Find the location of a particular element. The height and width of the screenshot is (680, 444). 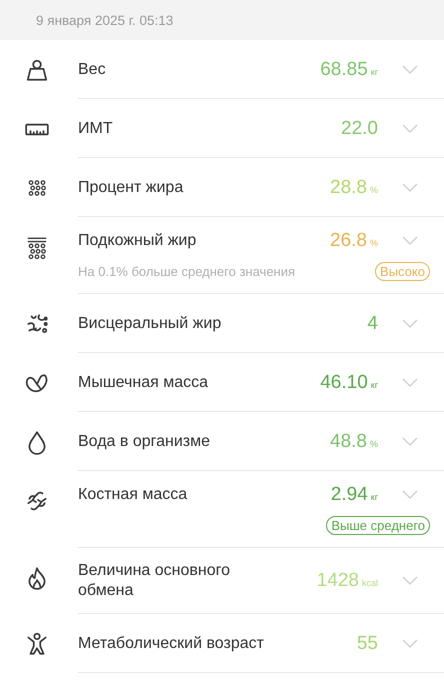

metric-value: 28.8% is located at coordinates (353, 187).